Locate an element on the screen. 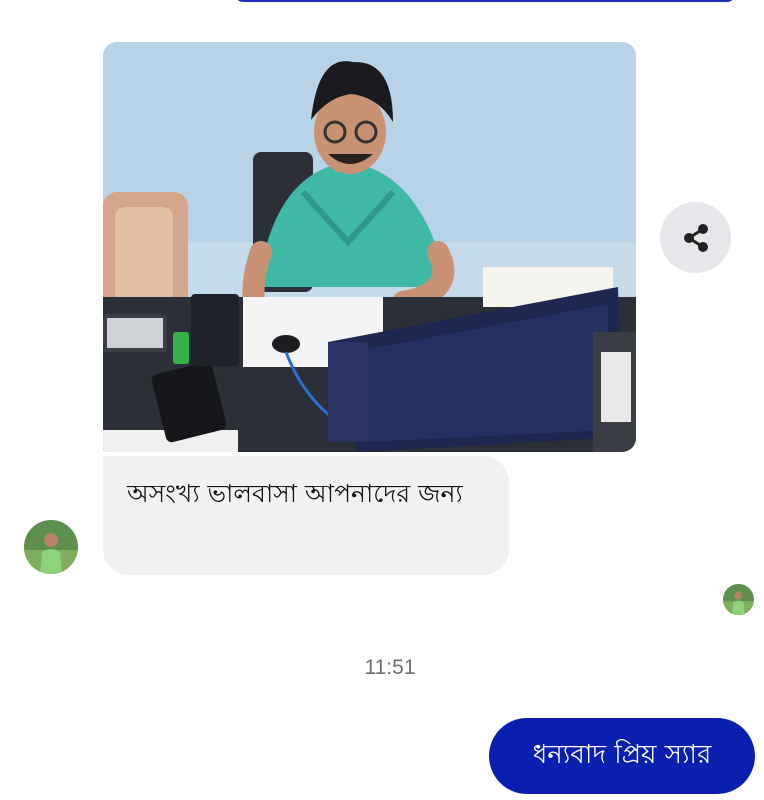  outgoing-message-text: ধন্যবাদ প্রিয় স্যার is located at coordinates (622, 755).